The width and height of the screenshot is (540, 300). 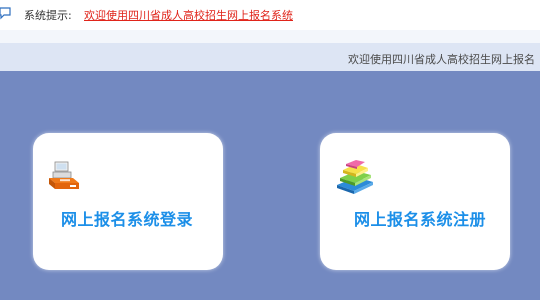 I want to click on welcome-marquee-text: 欢迎使用四川省成人高校招生网上报名, so click(x=441, y=59).